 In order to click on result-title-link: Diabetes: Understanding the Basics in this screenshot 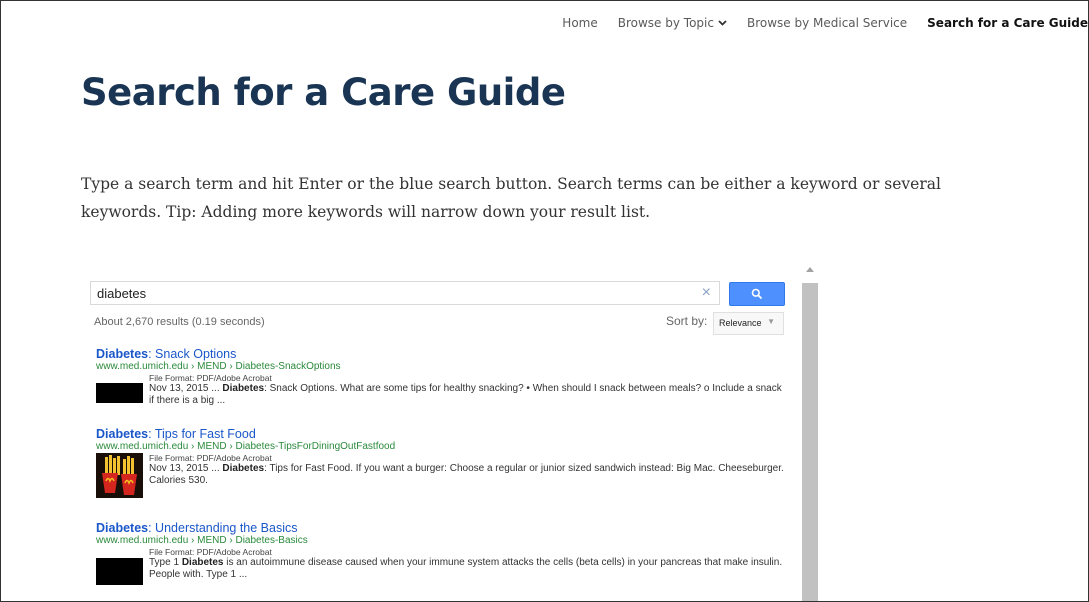, I will do `click(436, 528)`.